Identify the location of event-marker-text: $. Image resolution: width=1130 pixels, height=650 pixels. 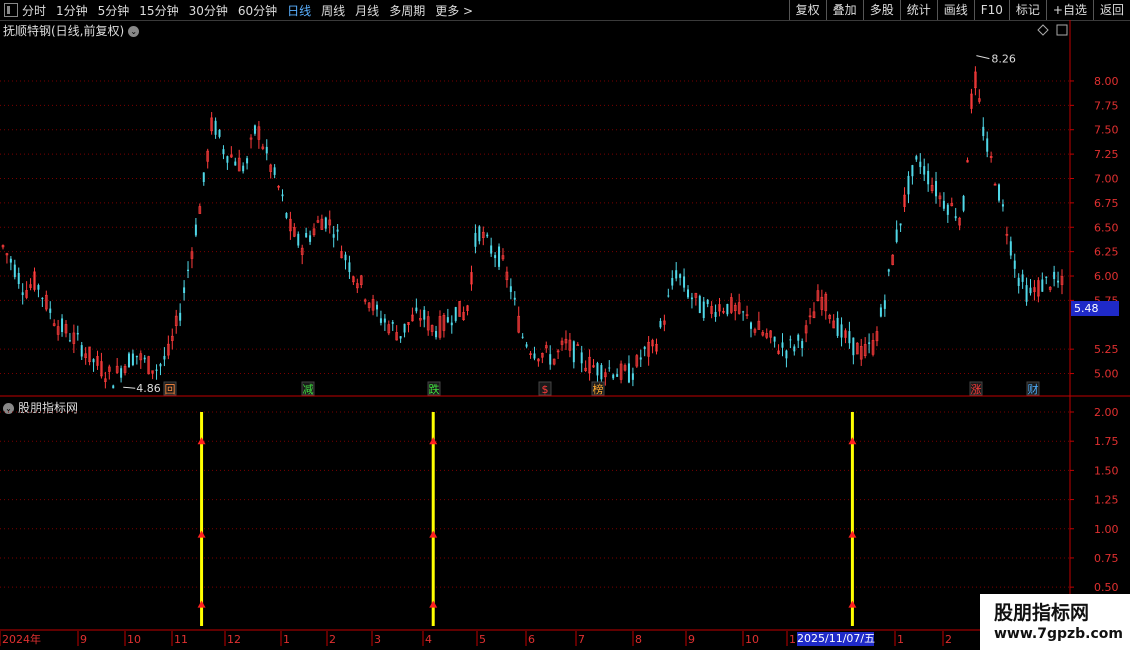
(545, 389).